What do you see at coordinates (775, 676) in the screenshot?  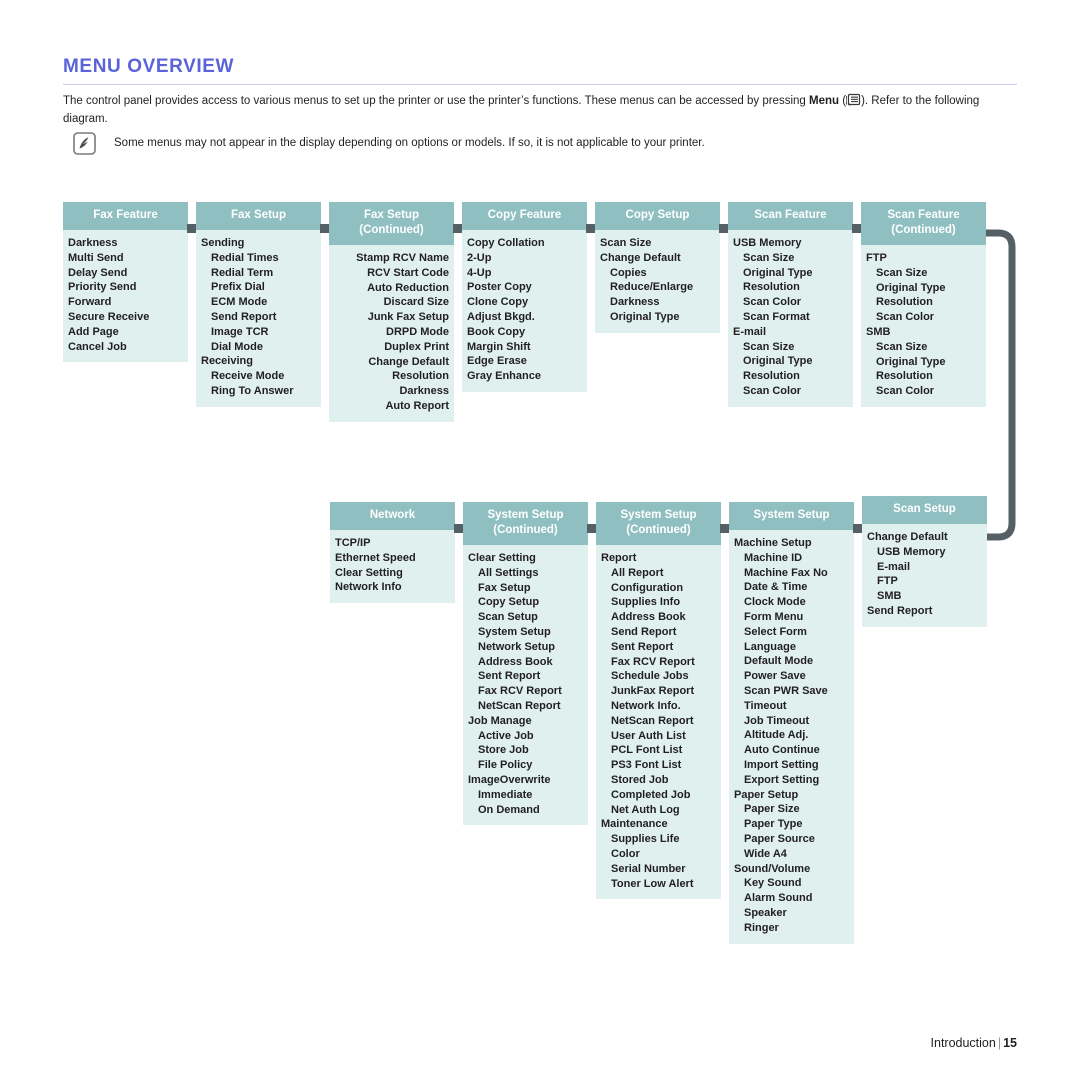 I see `menu-item: Power Save` at bounding box center [775, 676].